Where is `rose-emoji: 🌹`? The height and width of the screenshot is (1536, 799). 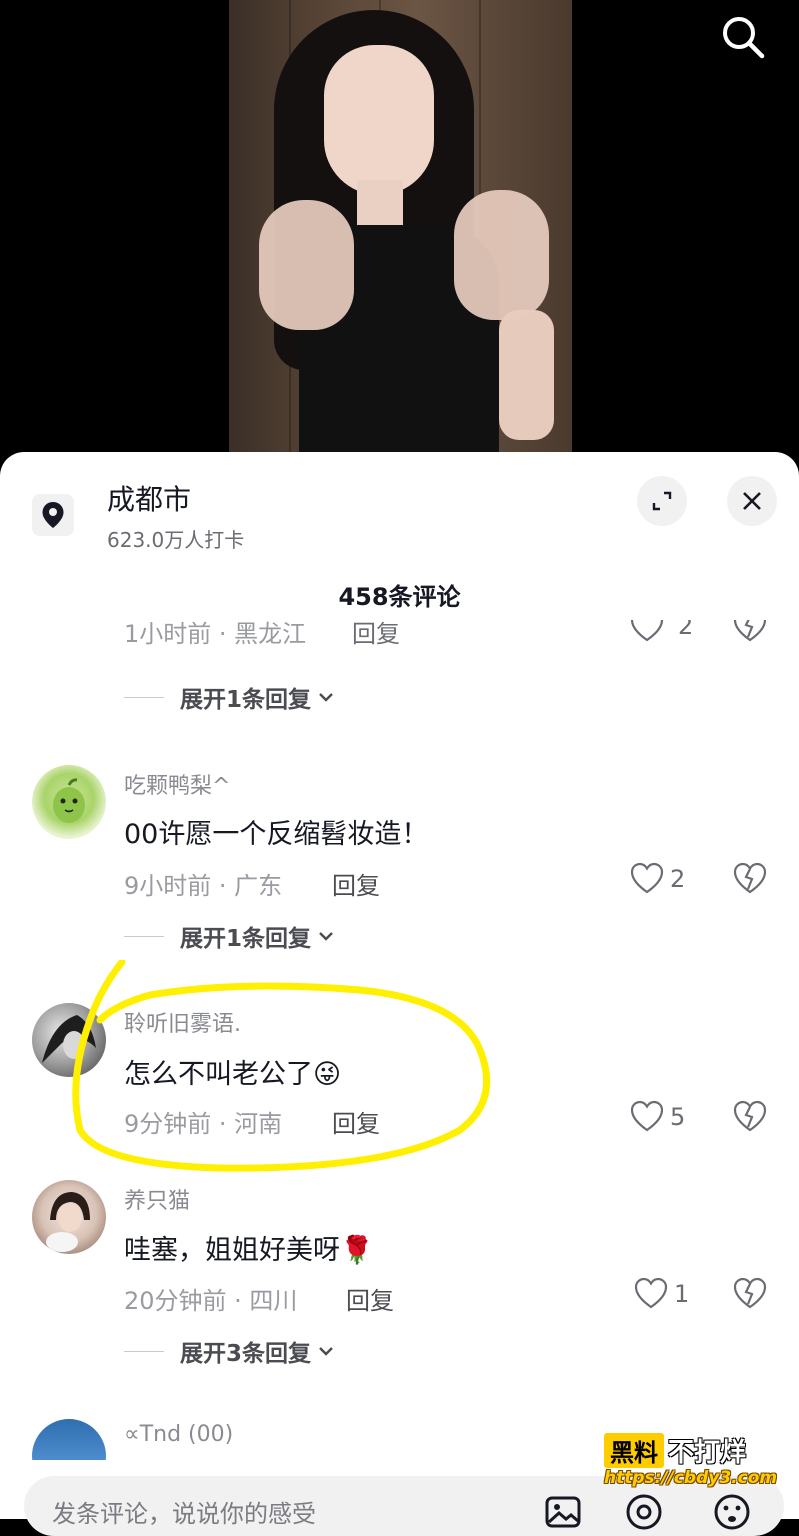 rose-emoji: 🌹 is located at coordinates (357, 1250).